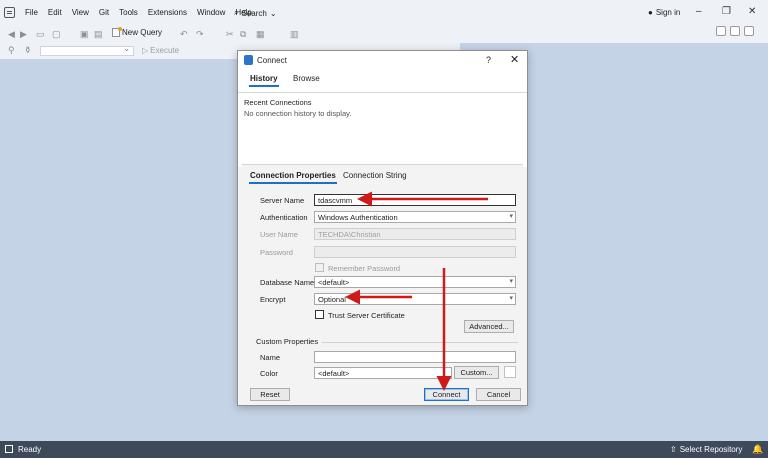  Describe the element at coordinates (384, 449) in the screenshot. I see `status-bar: Ready ⇧ Select Repository 🔔` at that location.